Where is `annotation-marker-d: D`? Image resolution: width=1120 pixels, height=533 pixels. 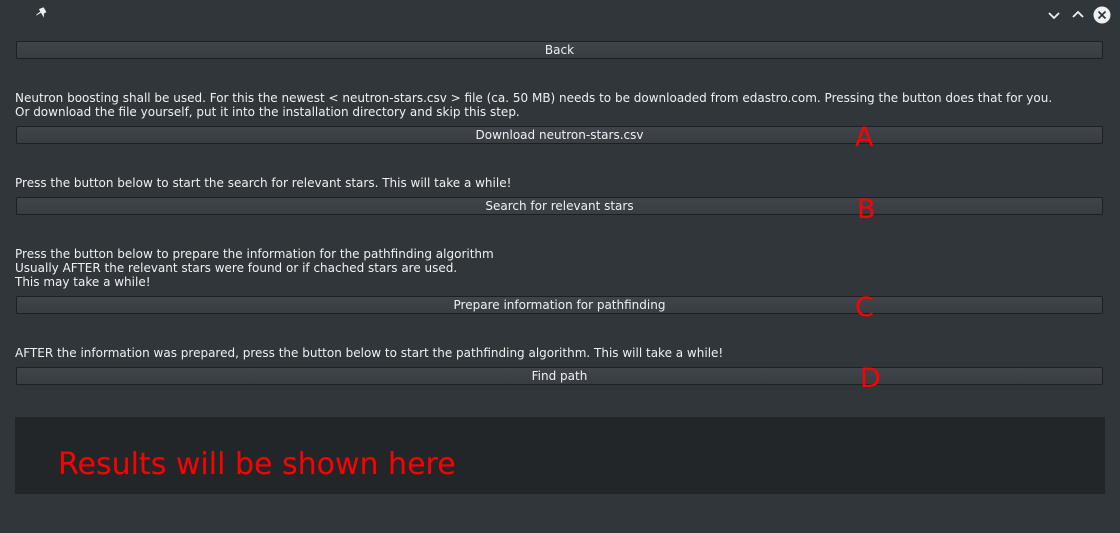 annotation-marker-d: D is located at coordinates (870, 378).